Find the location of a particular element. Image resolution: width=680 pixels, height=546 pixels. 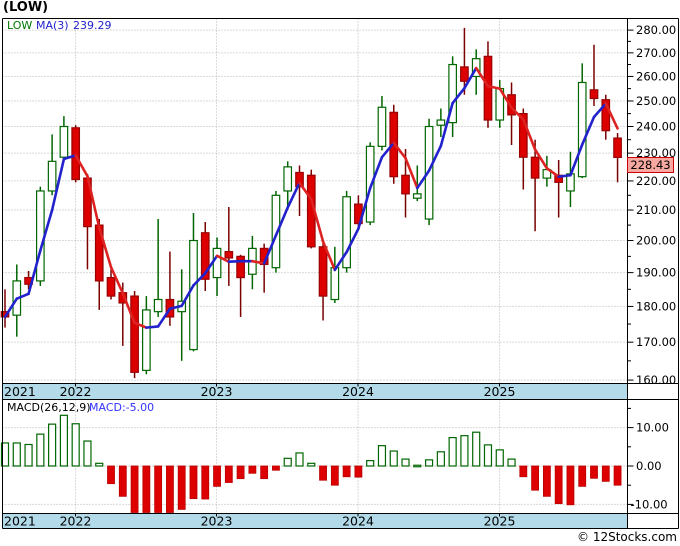

x-axis-band is located at coordinates (315, 521).